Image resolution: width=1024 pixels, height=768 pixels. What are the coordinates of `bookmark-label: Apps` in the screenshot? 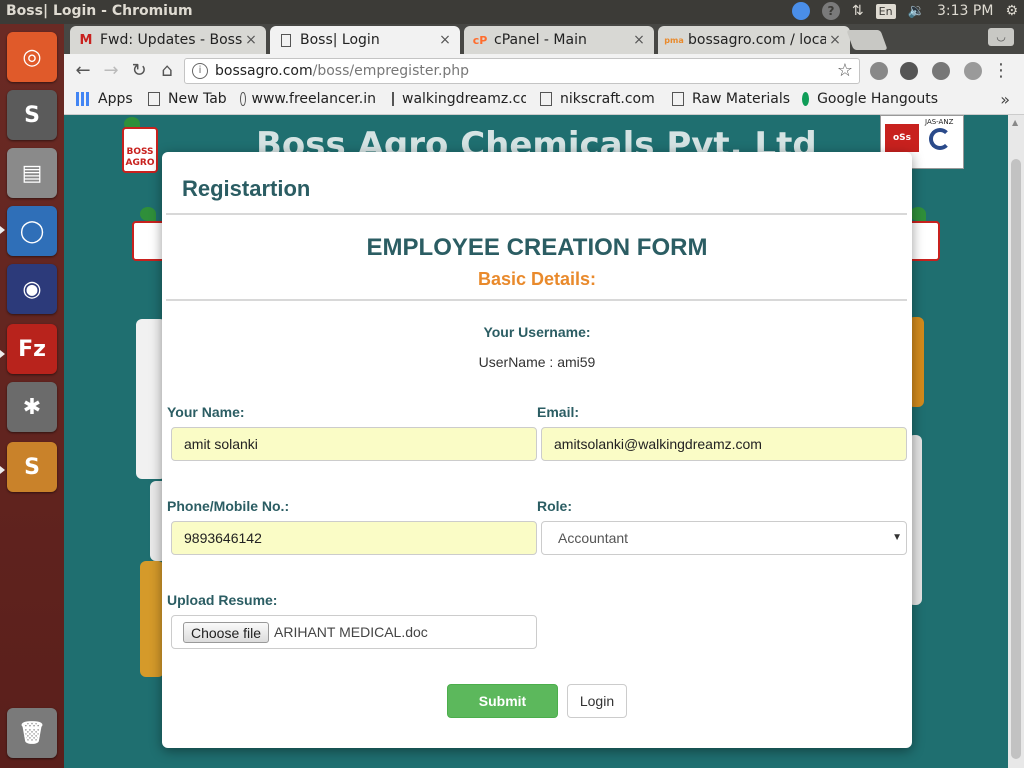 It's located at (115, 99).